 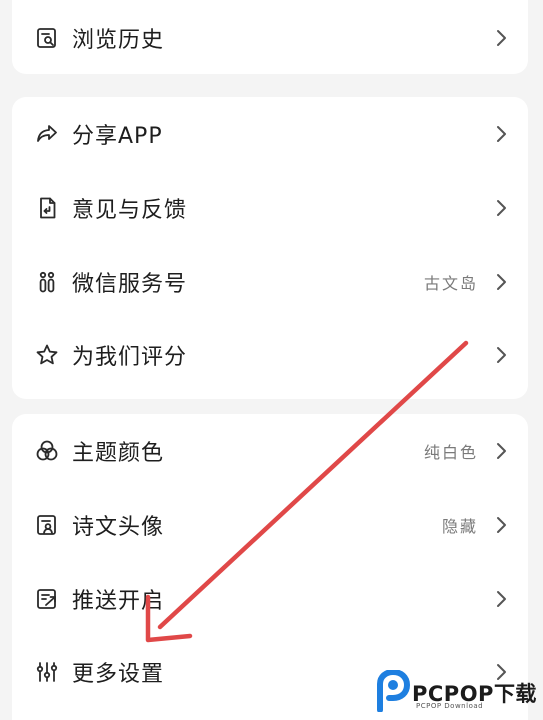 I want to click on share-icon, so click(x=47, y=134).